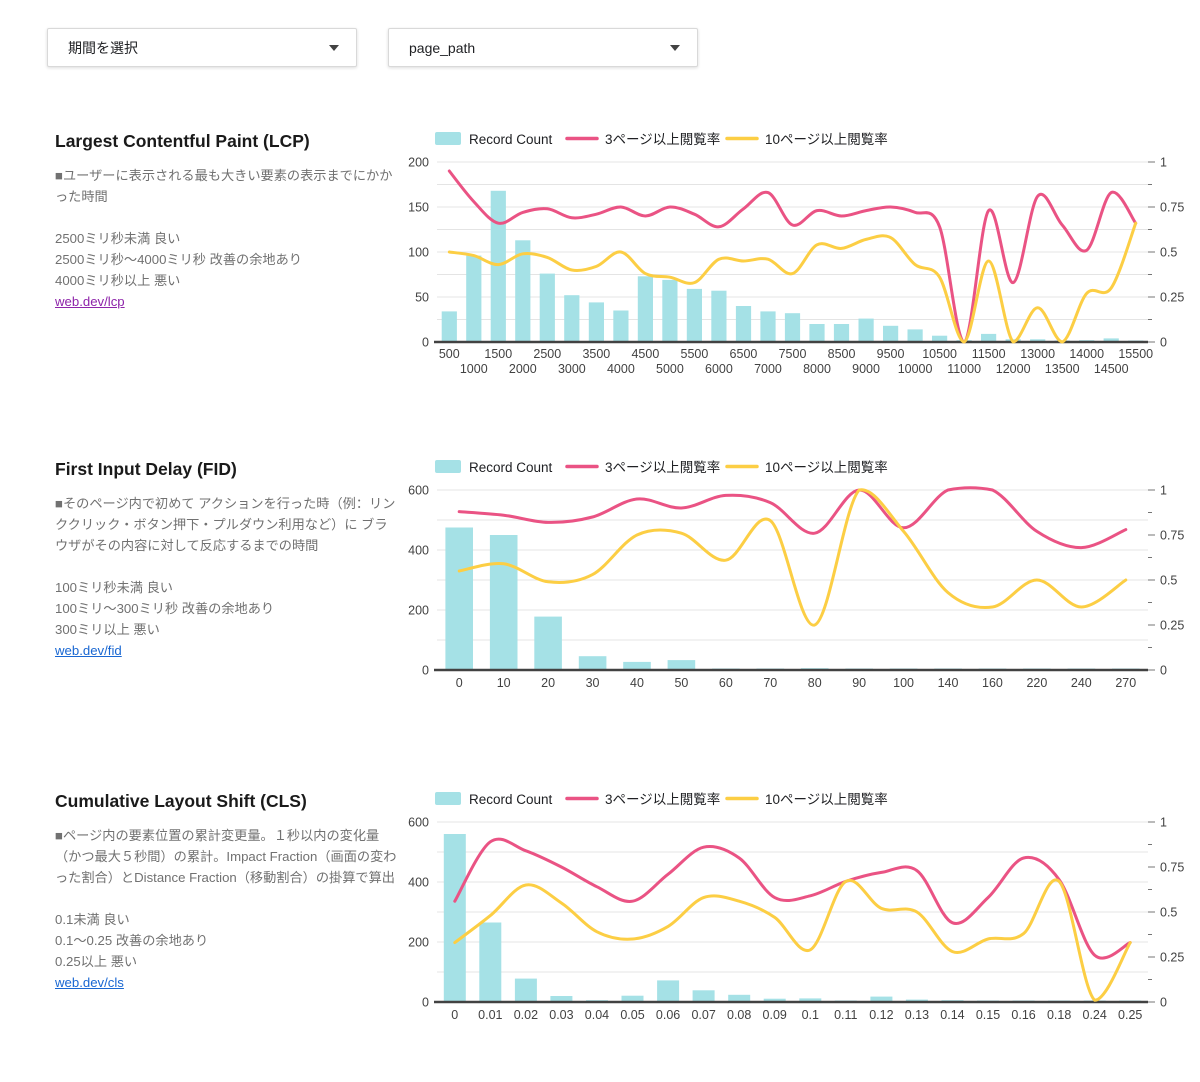  Describe the element at coordinates (1172, 208) in the screenshot. I see `svg-text: 0.75` at that location.